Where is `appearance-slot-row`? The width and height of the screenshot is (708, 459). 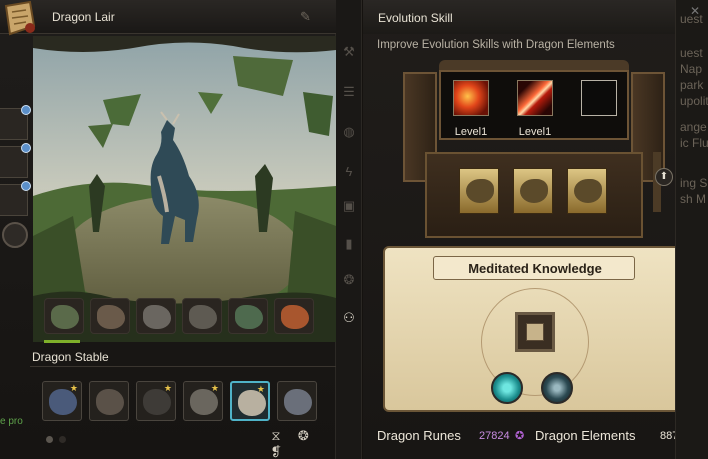 appearance-slot-row is located at coordinates (185, 317).